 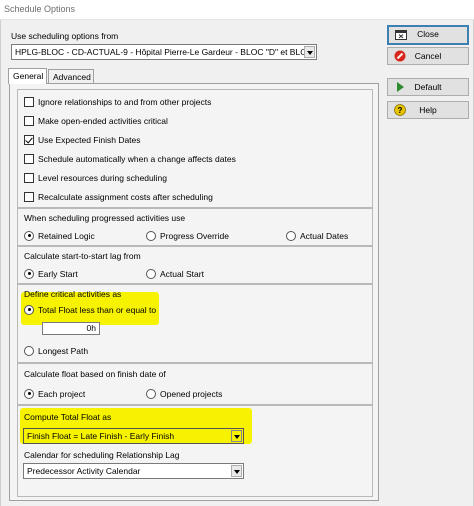 I want to click on expected-finish-checkbox: Use Expected Finish Dates, so click(x=82, y=141).